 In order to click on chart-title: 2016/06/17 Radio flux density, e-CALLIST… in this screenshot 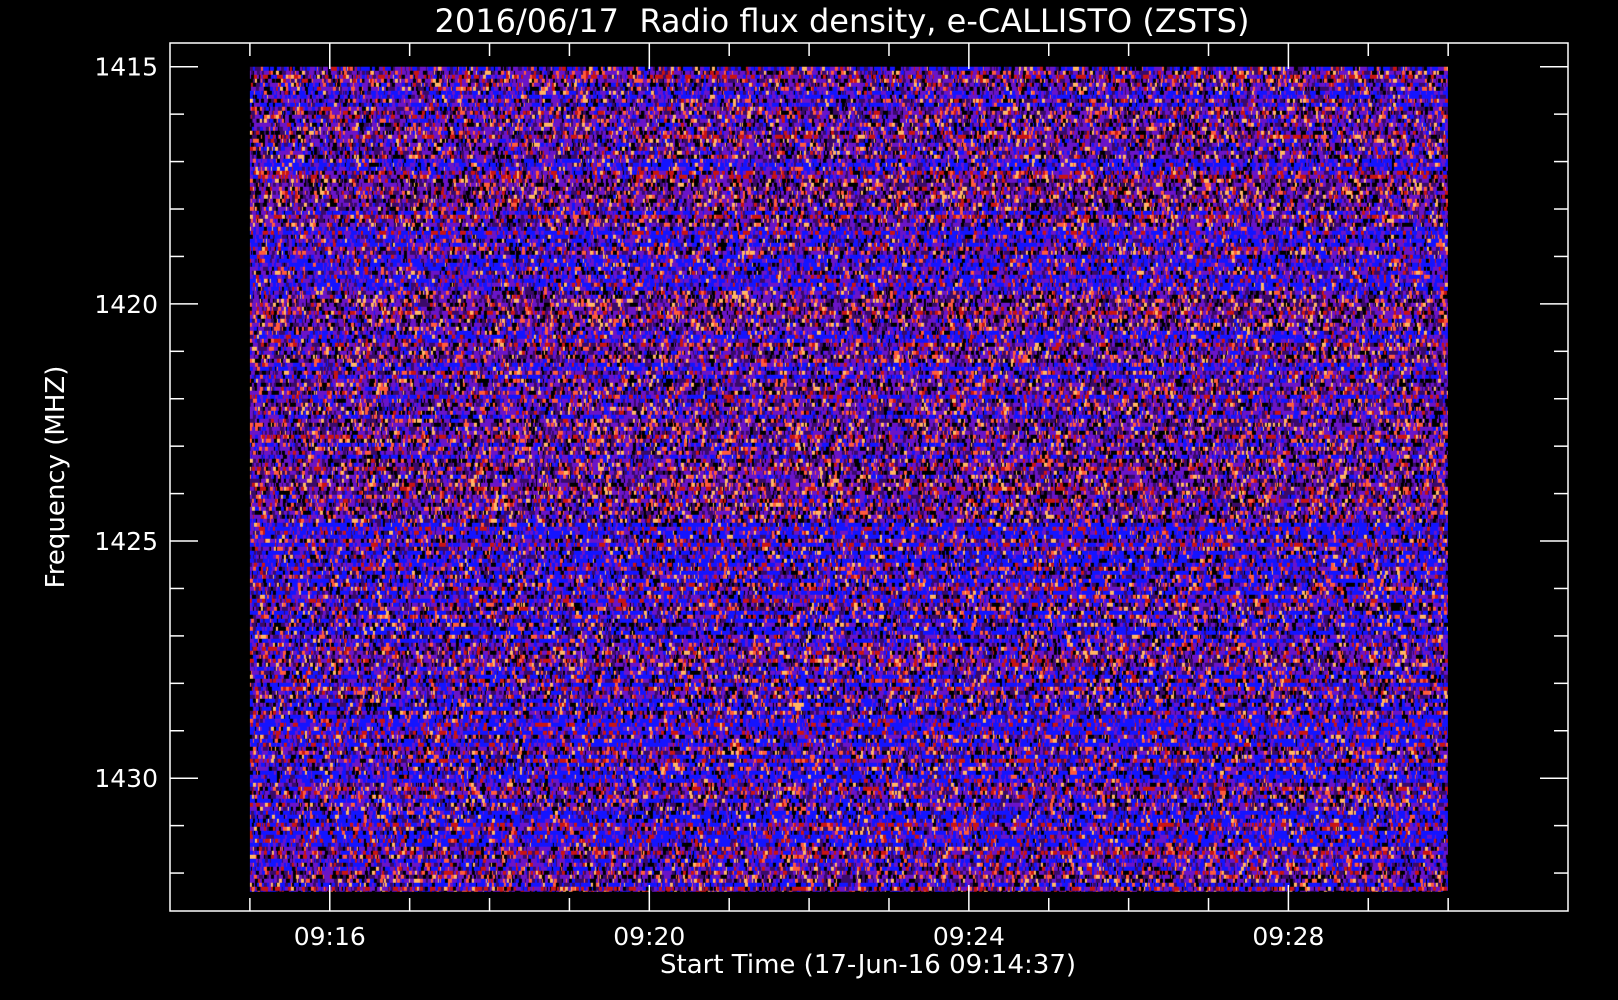, I will do `click(842, 21)`.